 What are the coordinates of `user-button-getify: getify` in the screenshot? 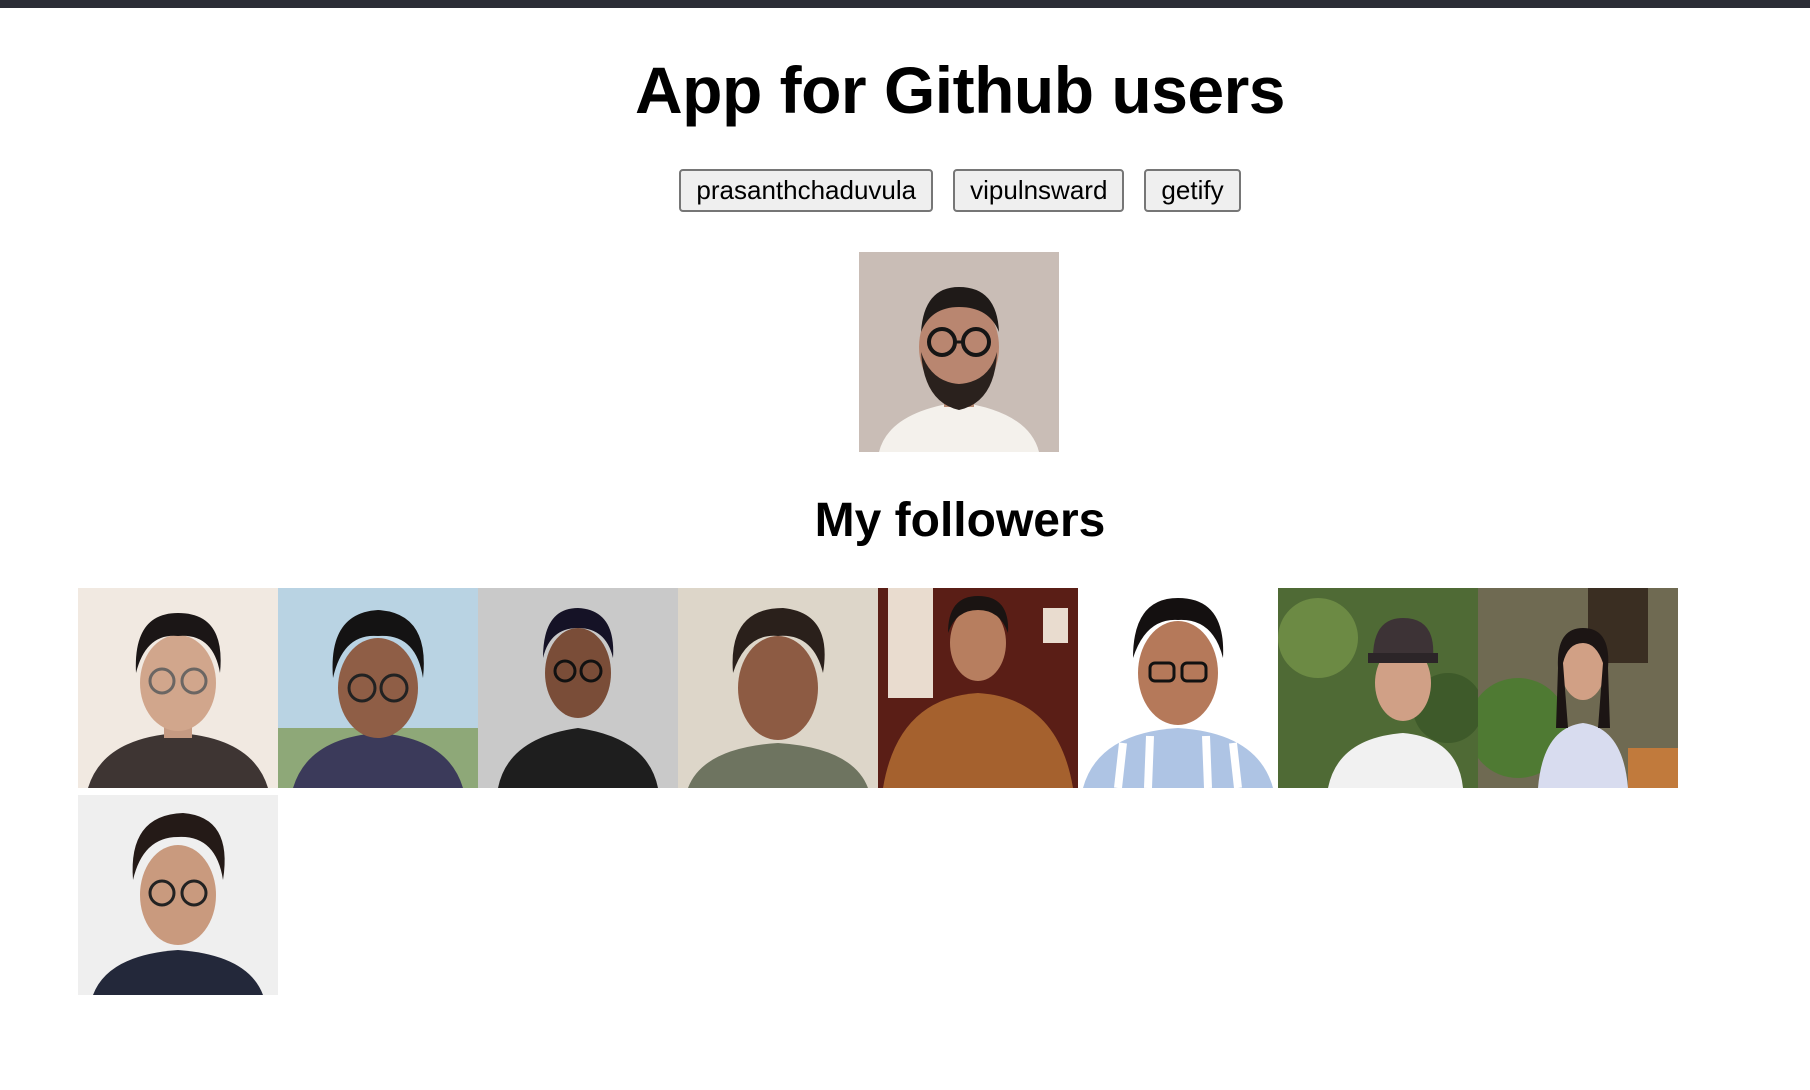 It's located at (1192, 190).